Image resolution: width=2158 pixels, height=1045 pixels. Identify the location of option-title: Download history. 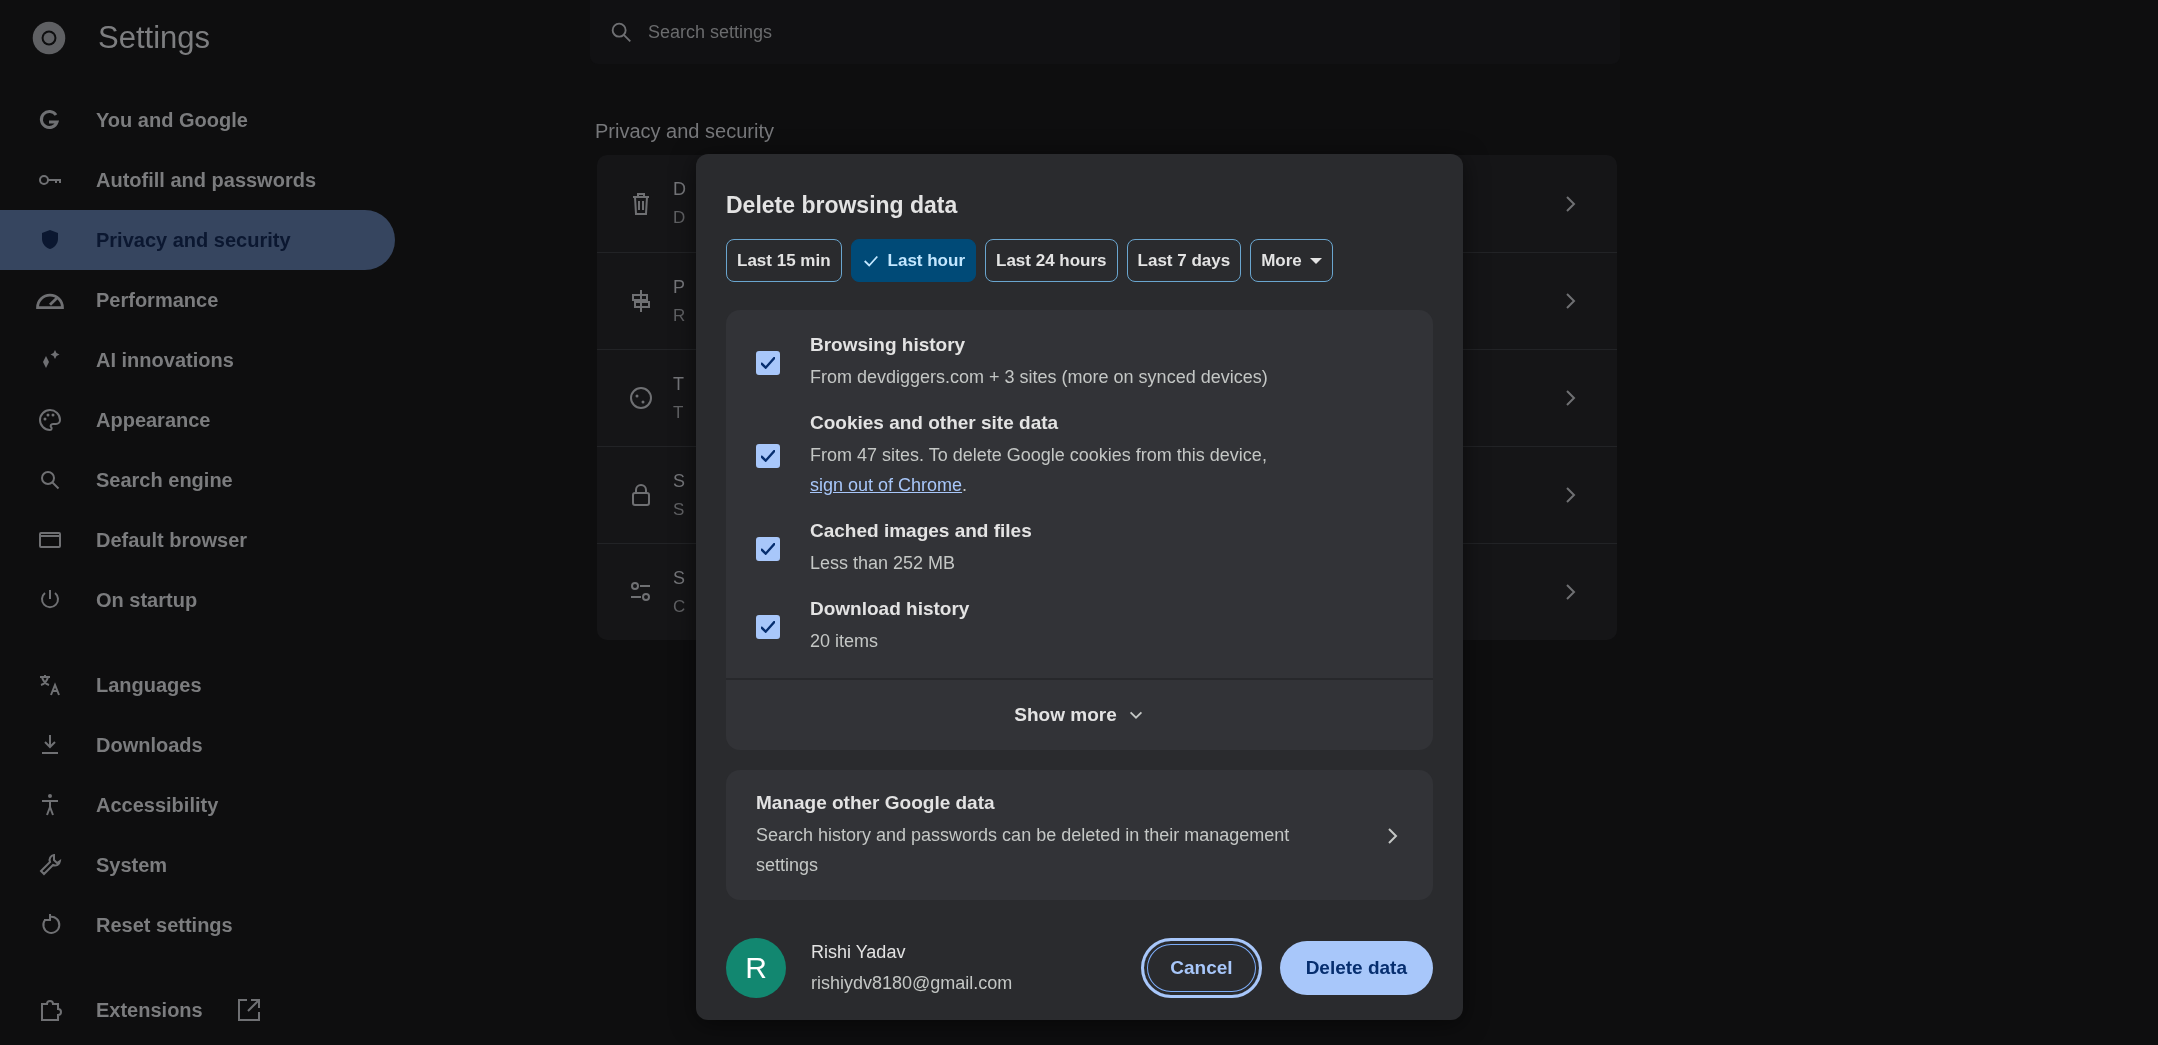
(890, 609).